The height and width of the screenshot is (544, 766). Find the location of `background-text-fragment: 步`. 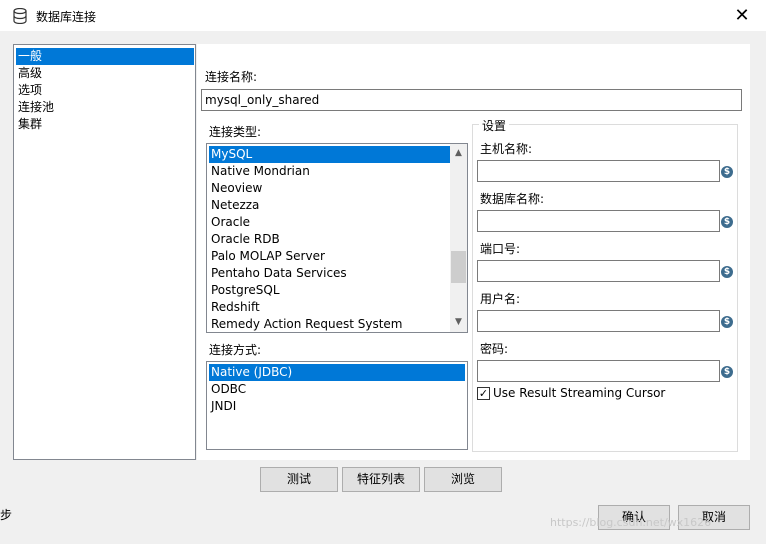

background-text-fragment: 步 is located at coordinates (6, 515).